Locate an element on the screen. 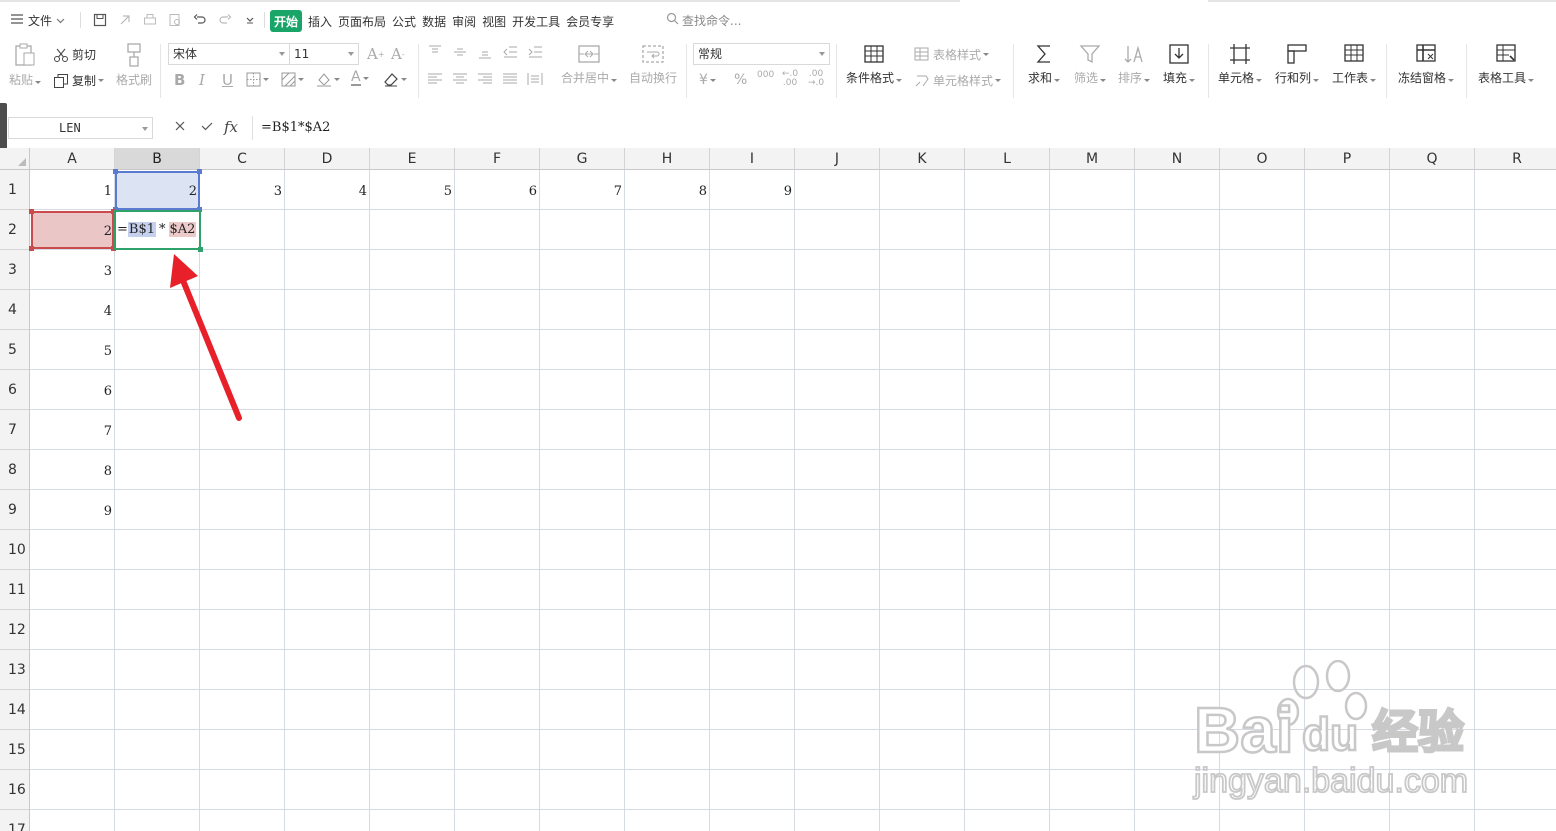 Image resolution: width=1556 pixels, height=831 pixels. tab-1: 插入 is located at coordinates (320, 21).